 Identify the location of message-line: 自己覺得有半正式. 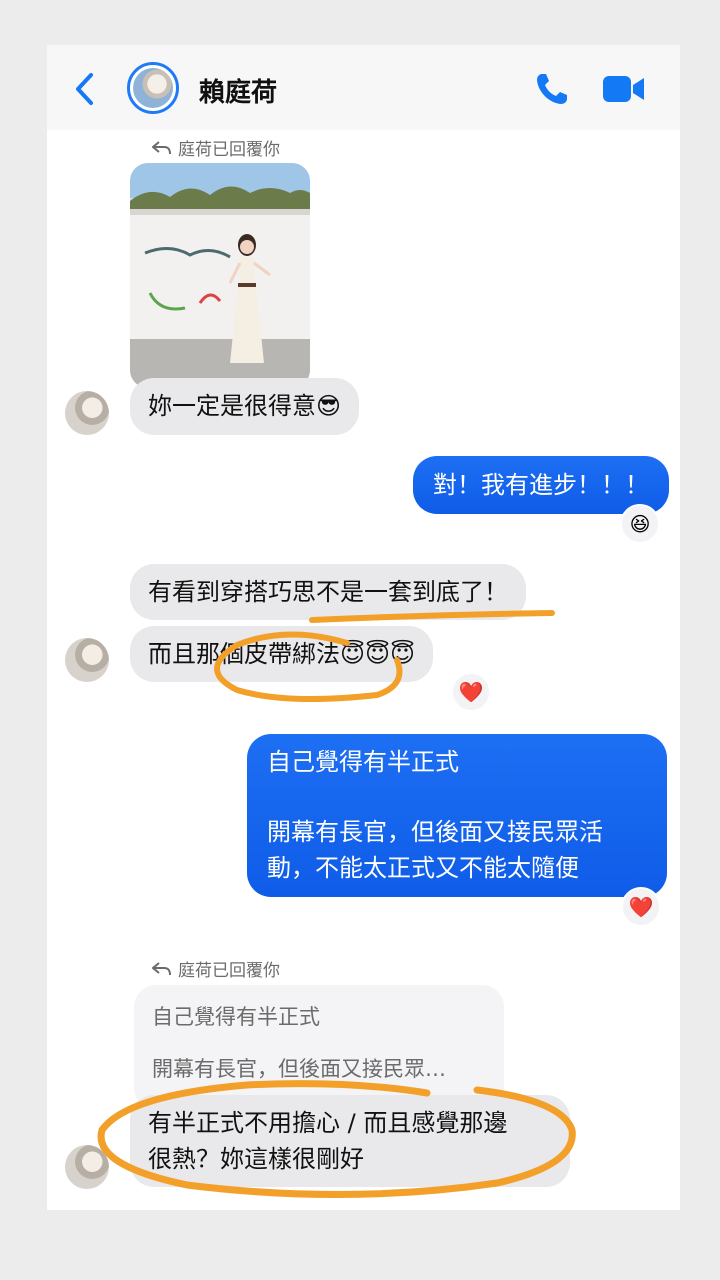
(363, 762).